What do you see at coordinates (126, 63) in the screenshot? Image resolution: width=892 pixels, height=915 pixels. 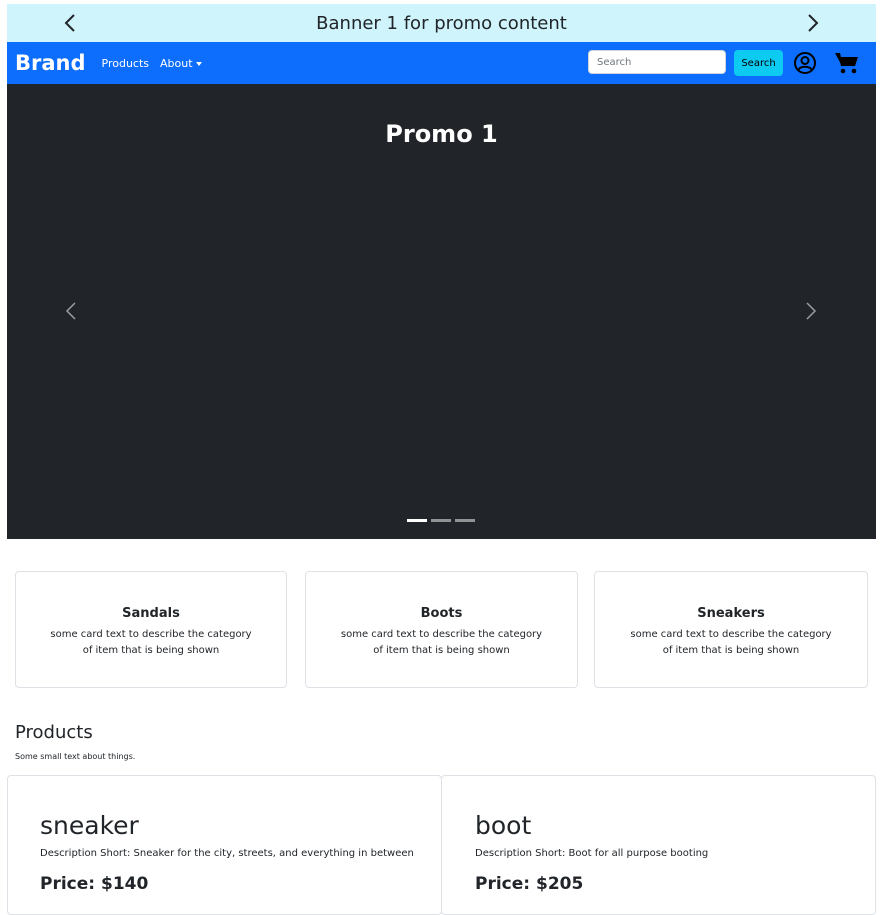 I see `nav-link-products: Products` at bounding box center [126, 63].